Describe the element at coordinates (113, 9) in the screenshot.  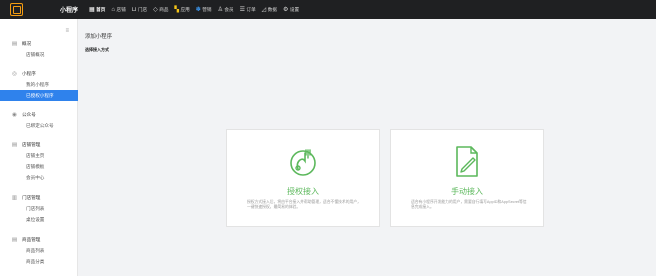
I see `home-icon: ⌂` at that location.